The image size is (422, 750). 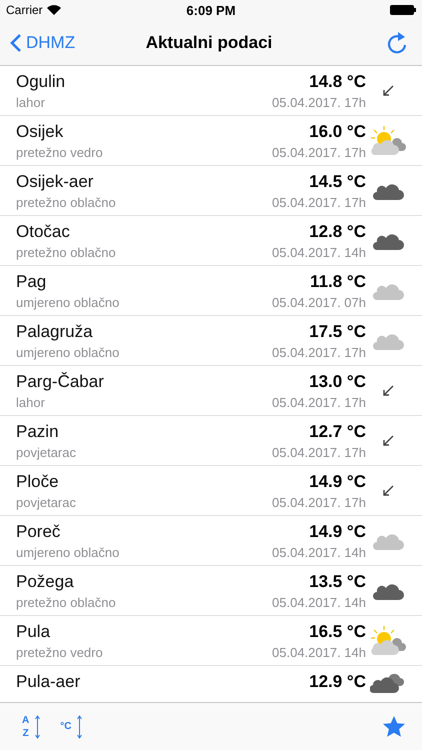 What do you see at coordinates (388, 683) in the screenshot?
I see `clouds-icon` at bounding box center [388, 683].